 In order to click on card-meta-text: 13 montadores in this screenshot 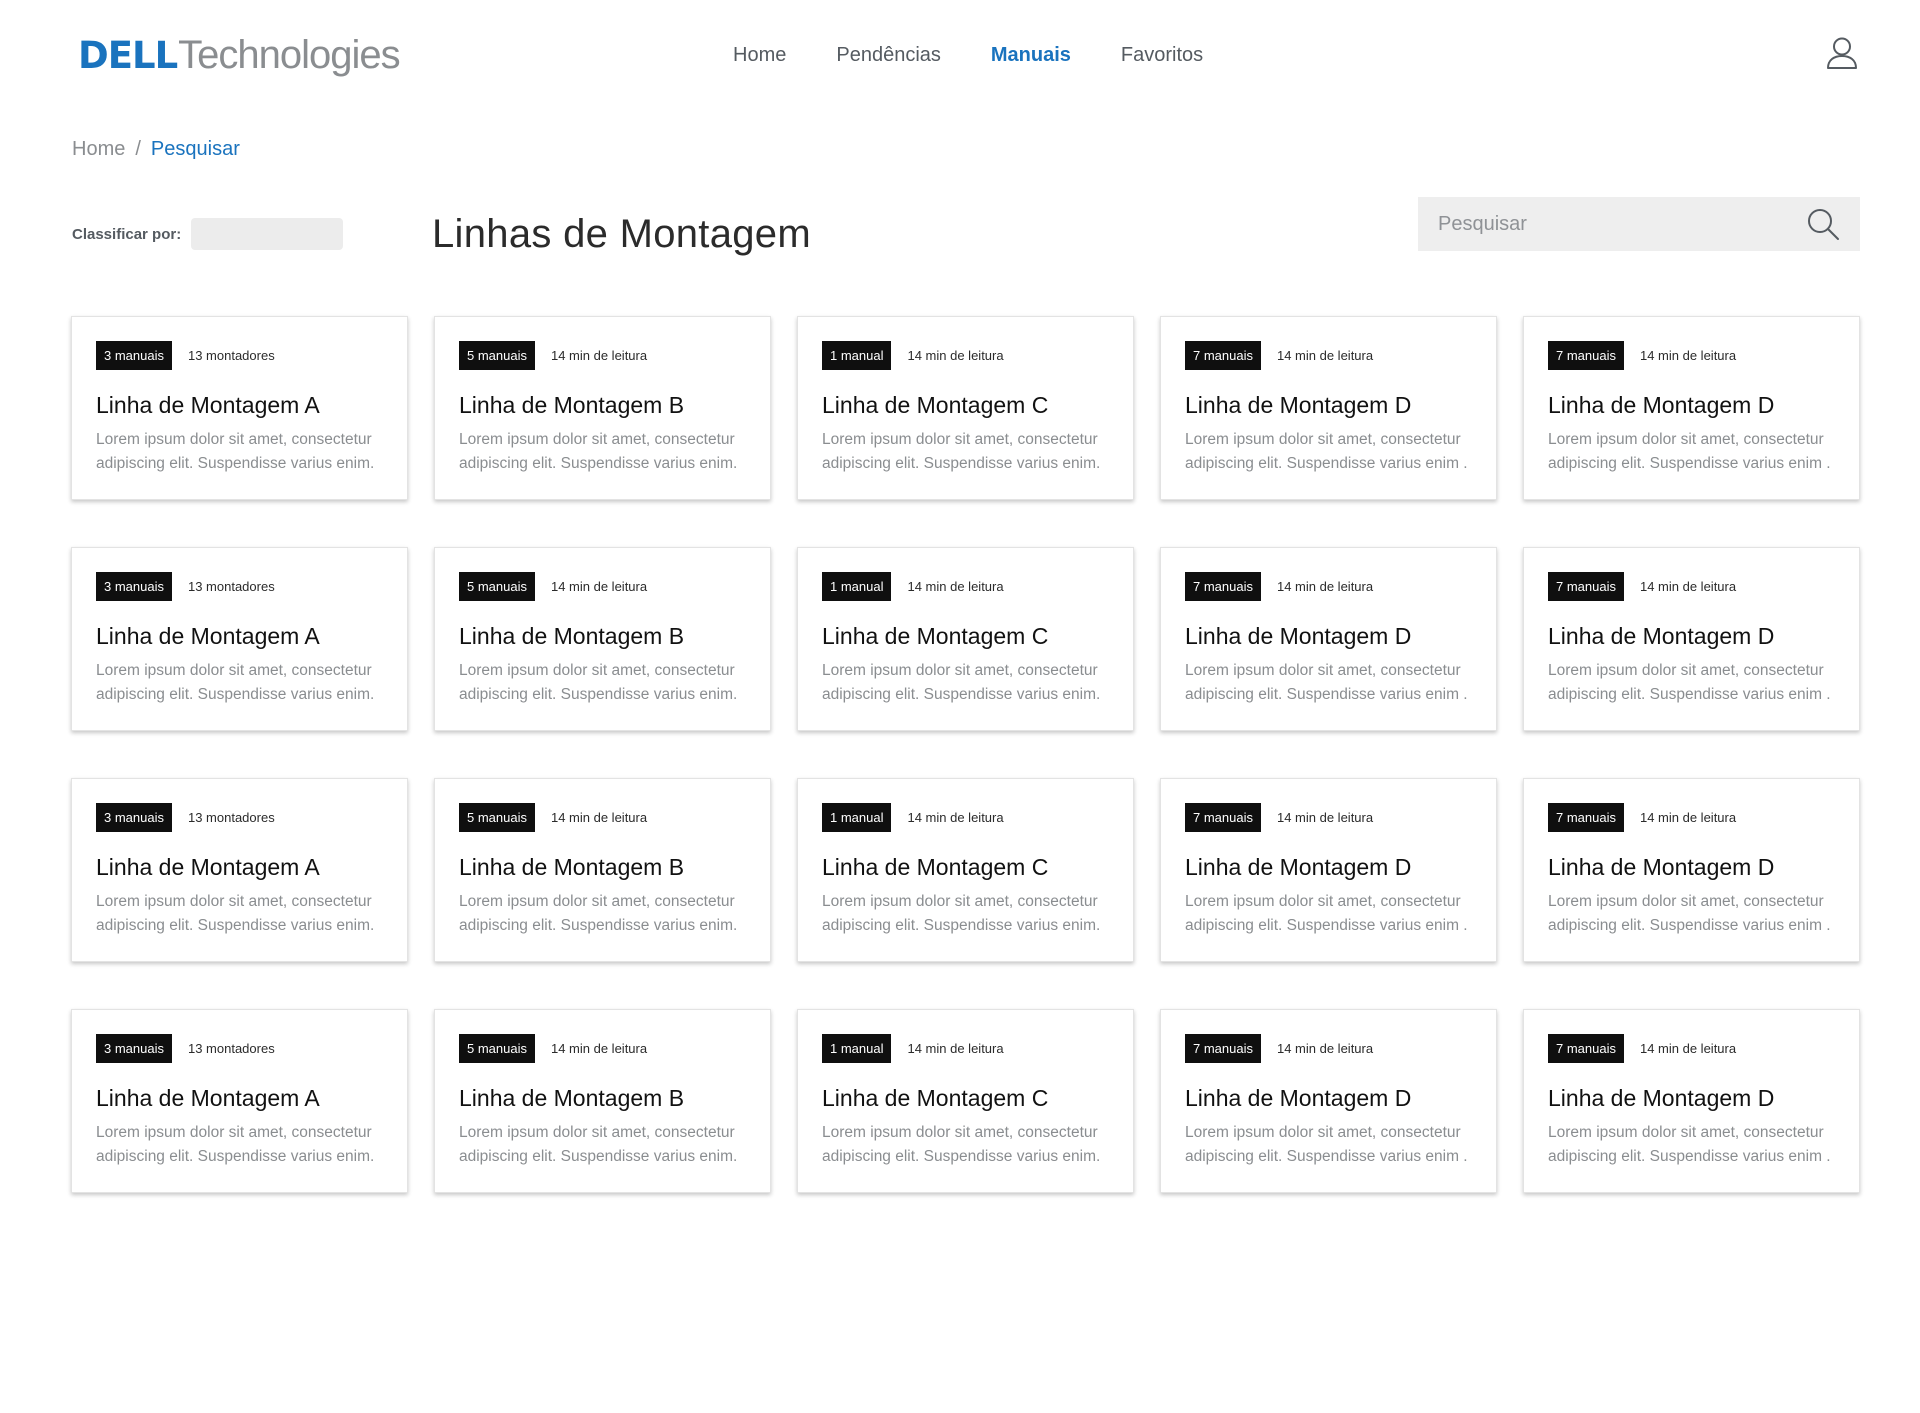, I will do `click(231, 817)`.